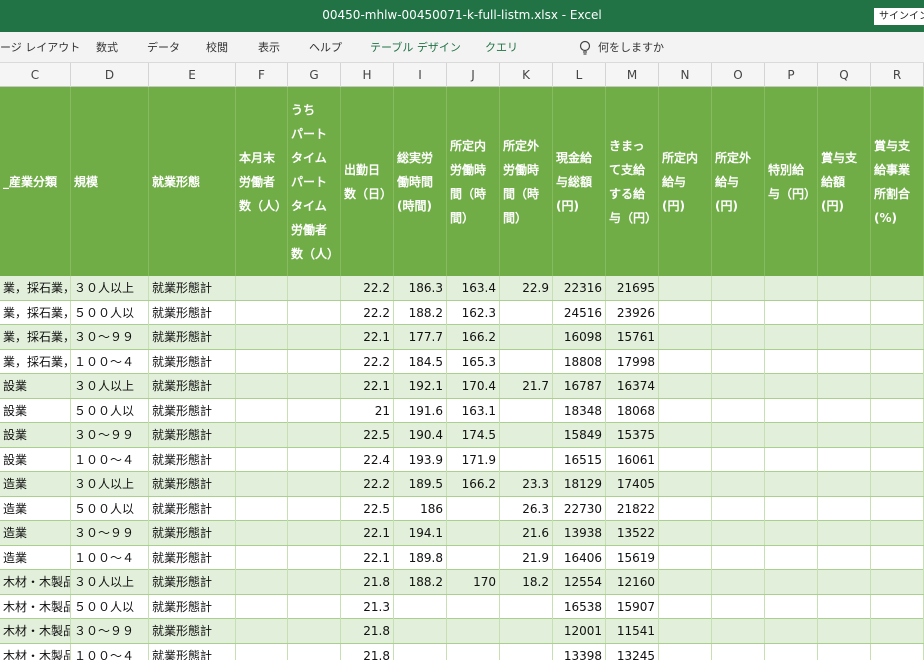  I want to click on table-cell: 22316, so click(579, 288).